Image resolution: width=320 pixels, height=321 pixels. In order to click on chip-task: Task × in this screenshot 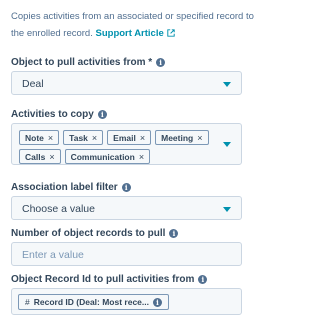, I will do `click(83, 137)`.